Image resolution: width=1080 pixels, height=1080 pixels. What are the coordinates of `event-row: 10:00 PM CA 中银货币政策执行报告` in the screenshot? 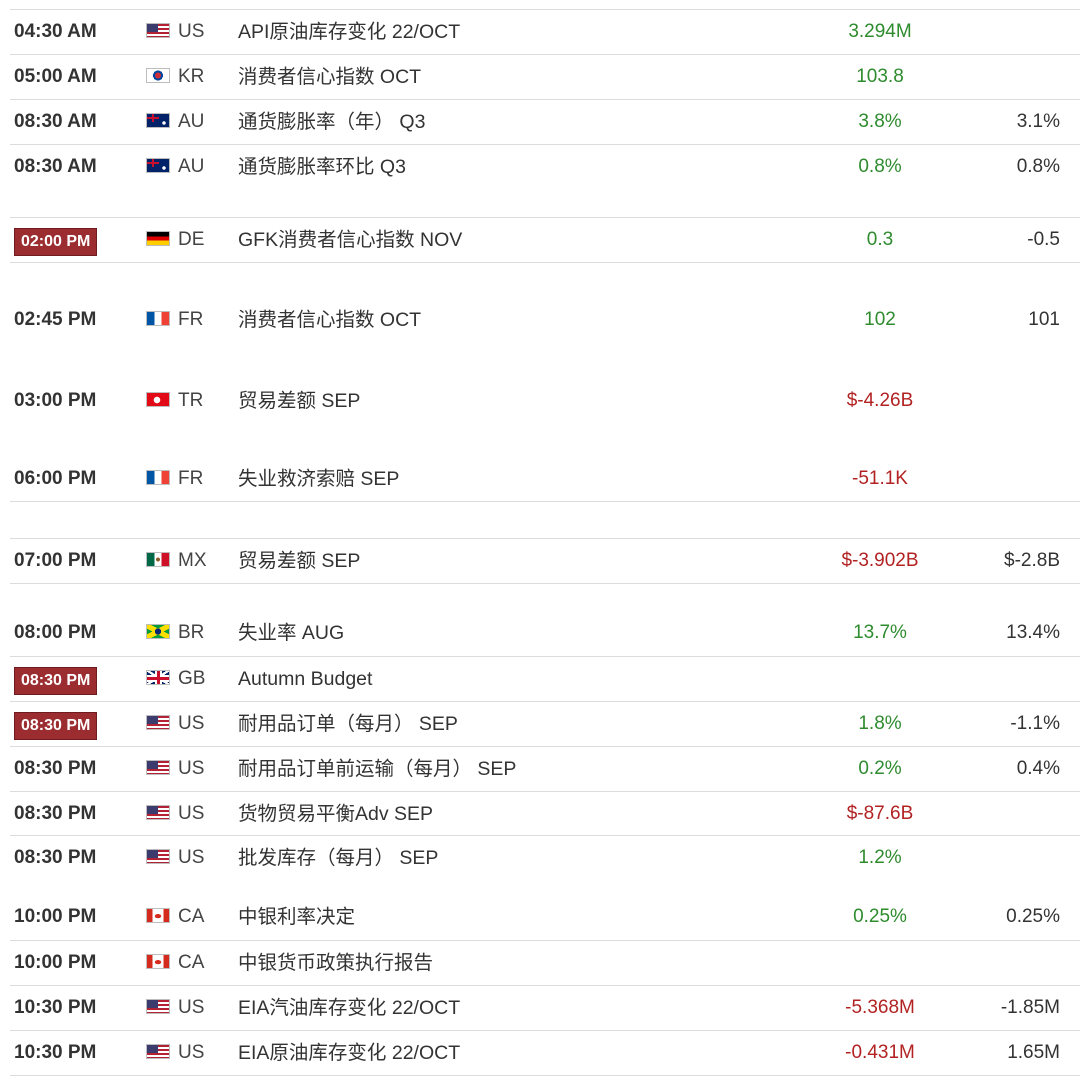 It's located at (545, 962).